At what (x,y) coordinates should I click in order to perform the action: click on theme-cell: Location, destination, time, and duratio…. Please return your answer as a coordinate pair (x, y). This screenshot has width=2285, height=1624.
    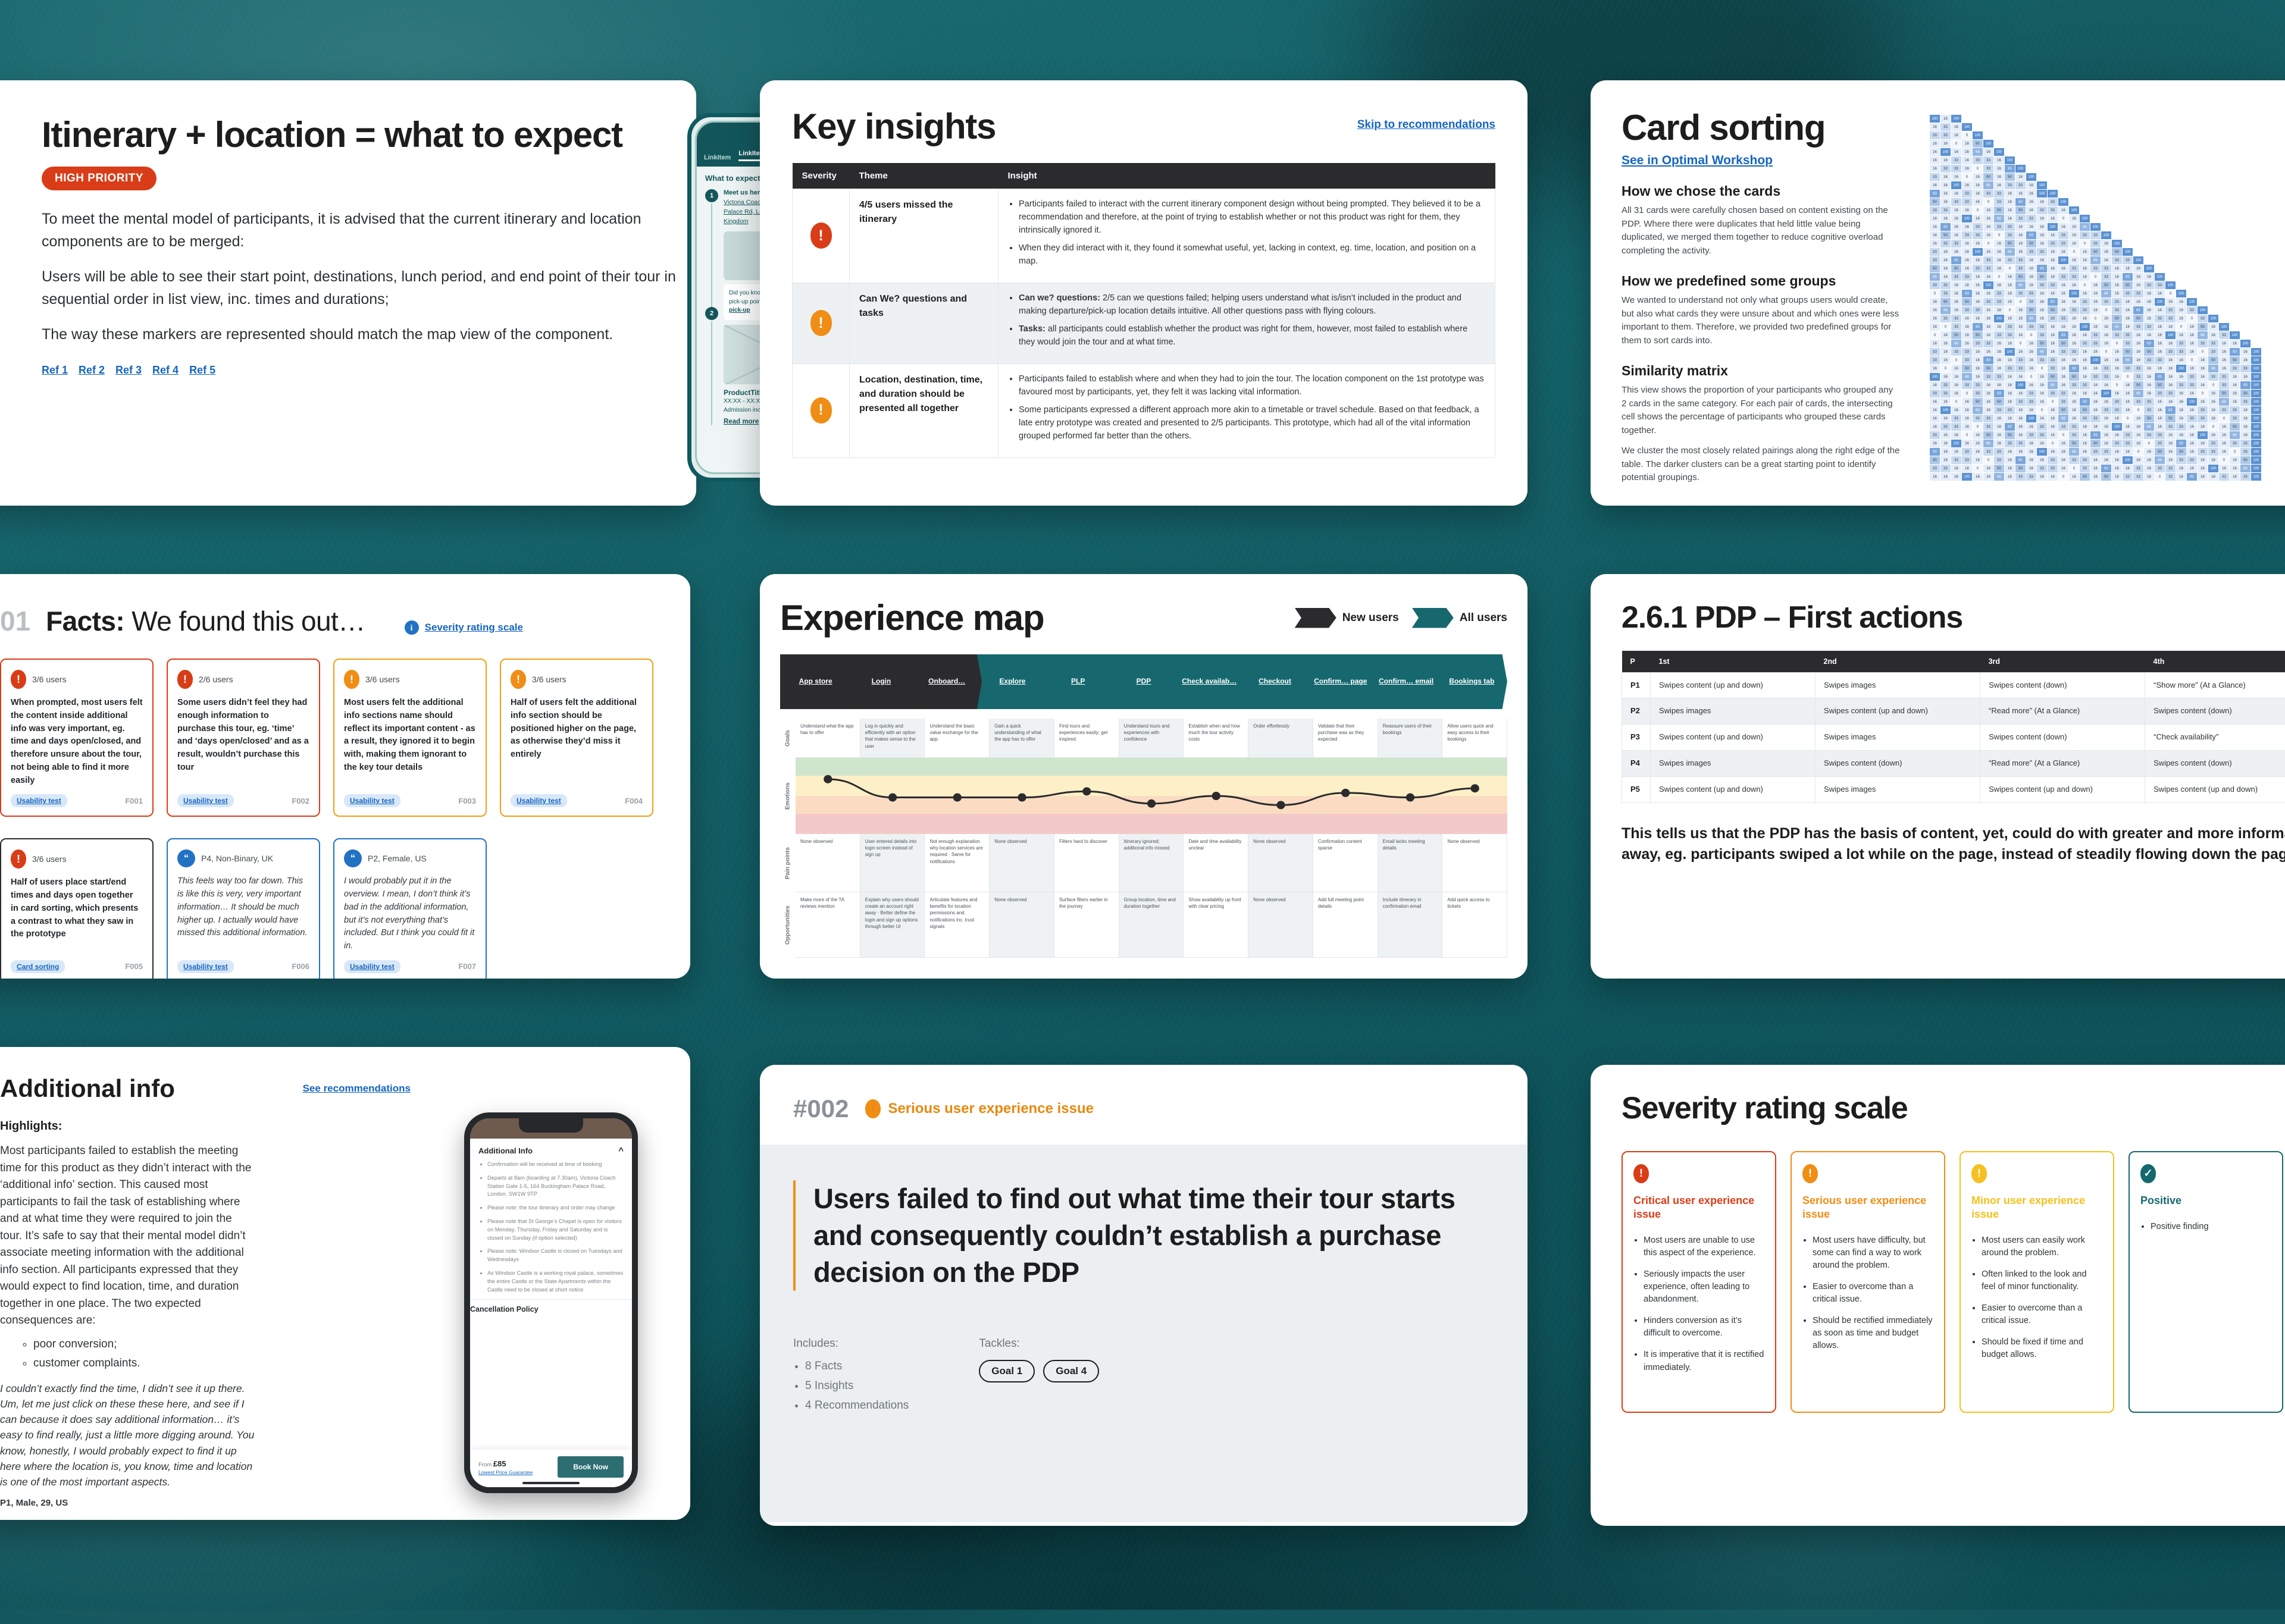
    Looking at the image, I should click on (924, 410).